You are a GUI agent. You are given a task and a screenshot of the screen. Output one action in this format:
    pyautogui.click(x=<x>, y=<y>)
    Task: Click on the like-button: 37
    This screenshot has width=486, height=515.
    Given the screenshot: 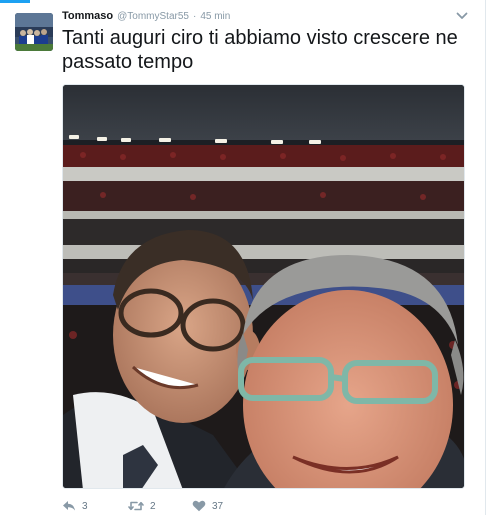 What is the action you would take?
    pyautogui.click(x=222, y=506)
    